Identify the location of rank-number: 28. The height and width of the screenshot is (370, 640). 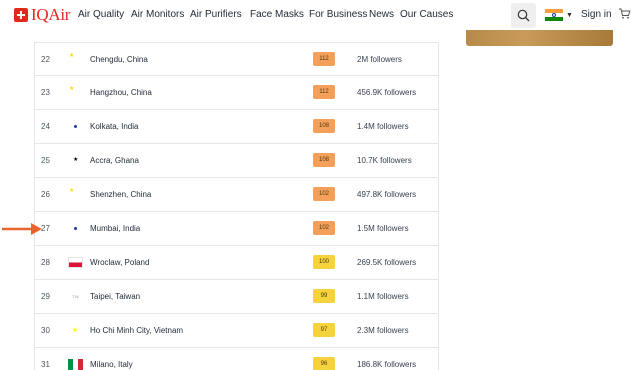
(45, 262).